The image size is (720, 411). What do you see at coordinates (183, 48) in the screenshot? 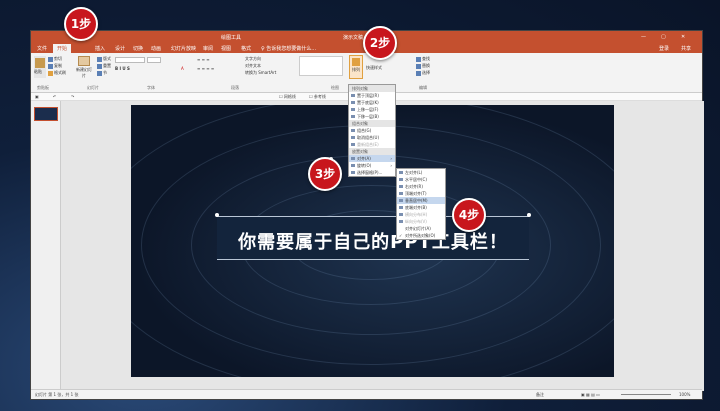
I see `tab-slideshow: 幻灯片放映` at bounding box center [183, 48].